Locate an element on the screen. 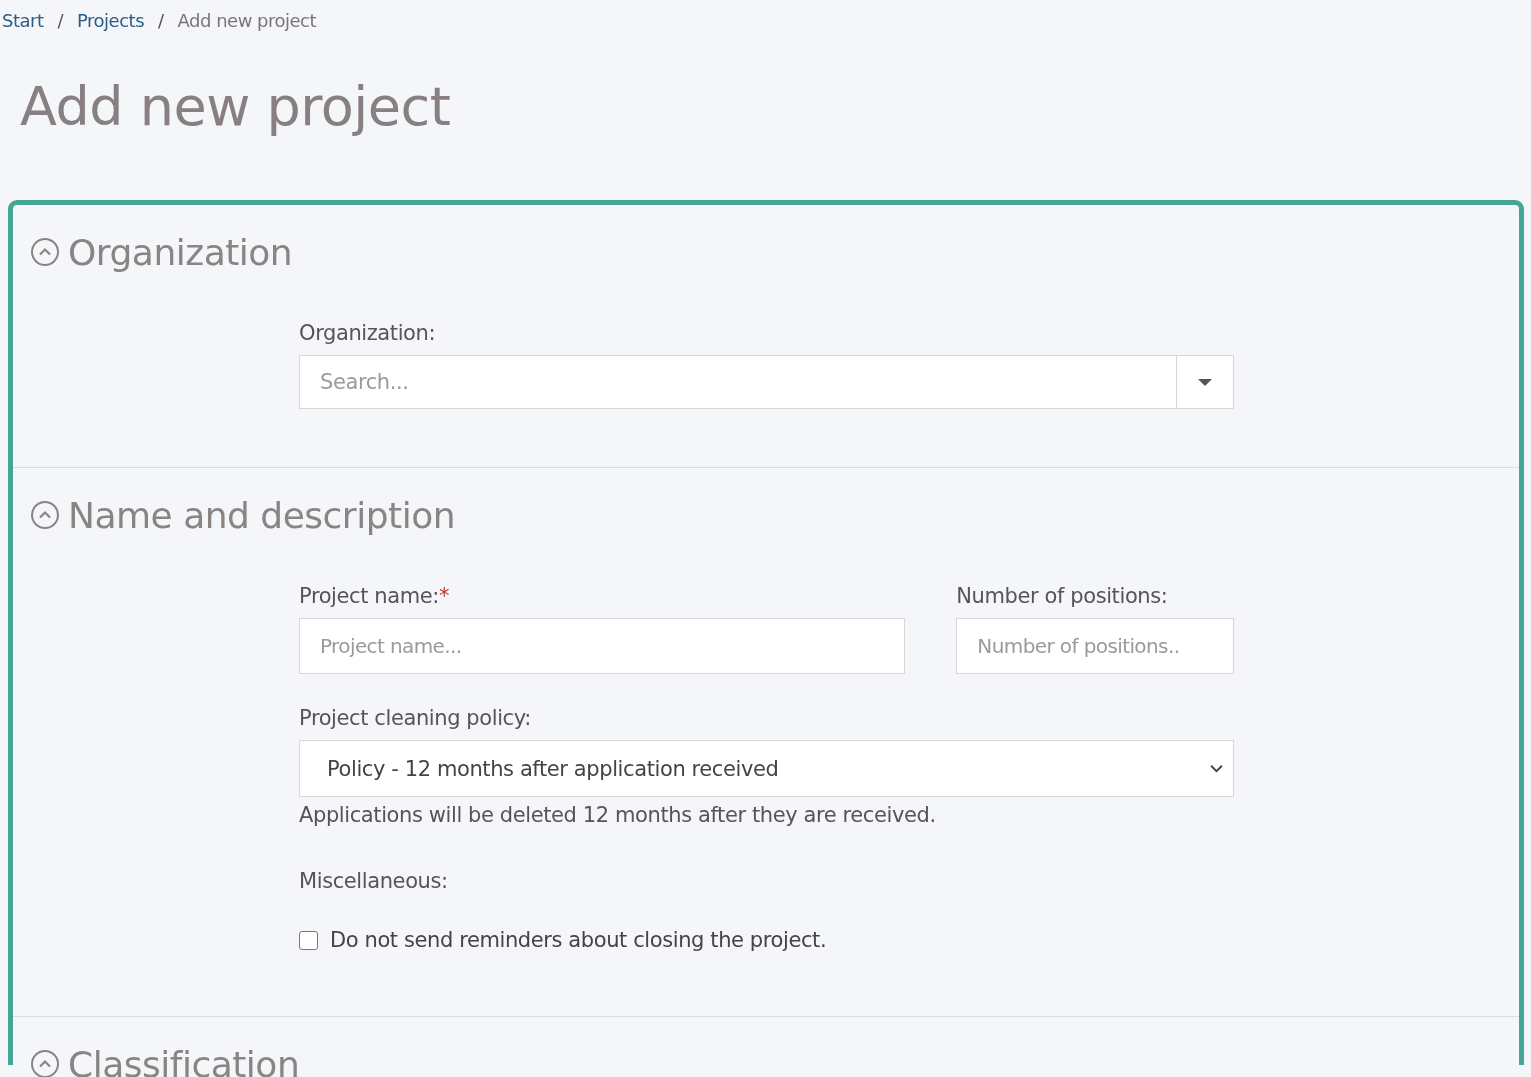 This screenshot has width=1531, height=1077. section-title: Name and description is located at coordinates (261, 515).